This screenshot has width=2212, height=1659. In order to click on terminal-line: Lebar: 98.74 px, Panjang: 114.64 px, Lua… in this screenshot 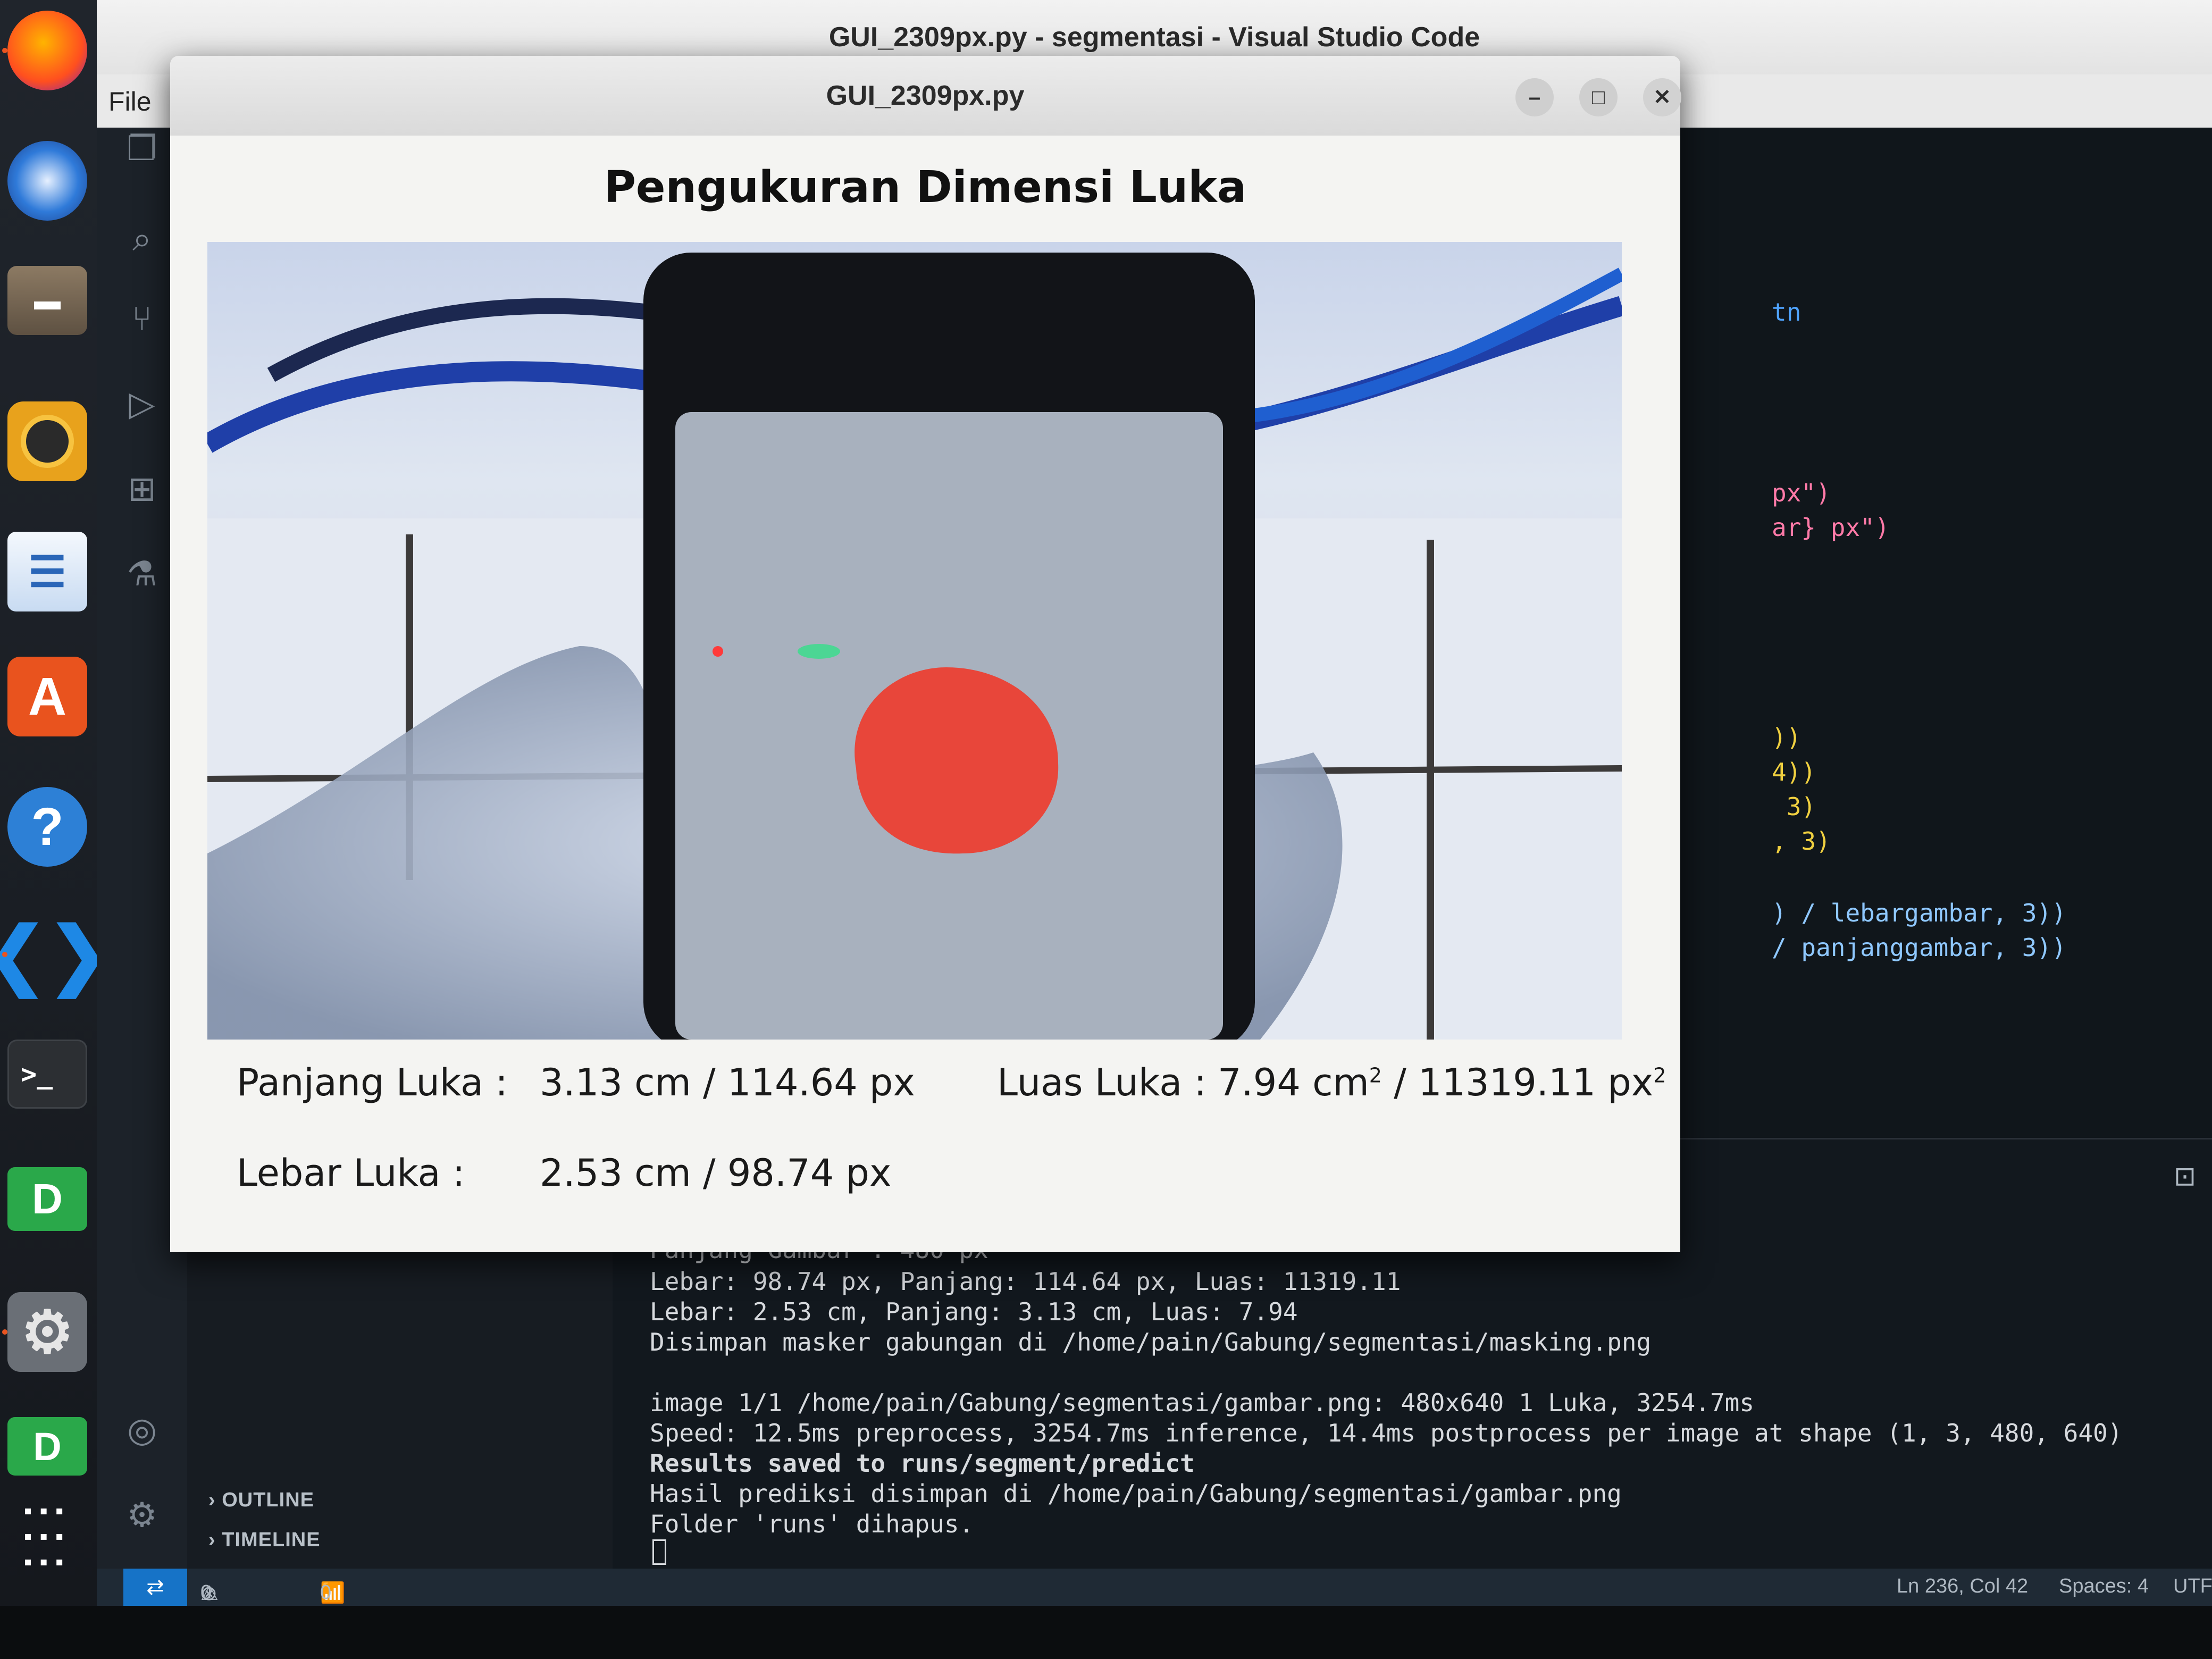, I will do `click(1025, 1281)`.